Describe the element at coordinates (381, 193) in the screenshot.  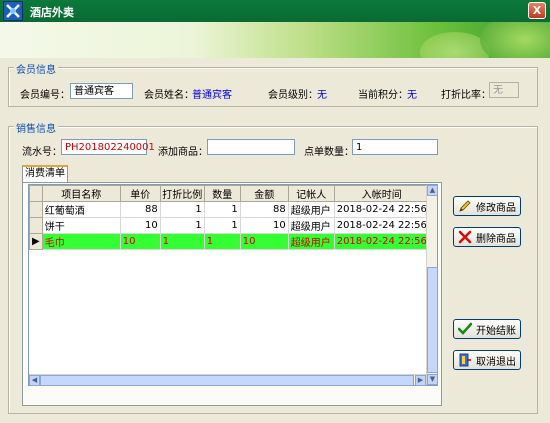
I see `column-header: 入帐时间` at that location.